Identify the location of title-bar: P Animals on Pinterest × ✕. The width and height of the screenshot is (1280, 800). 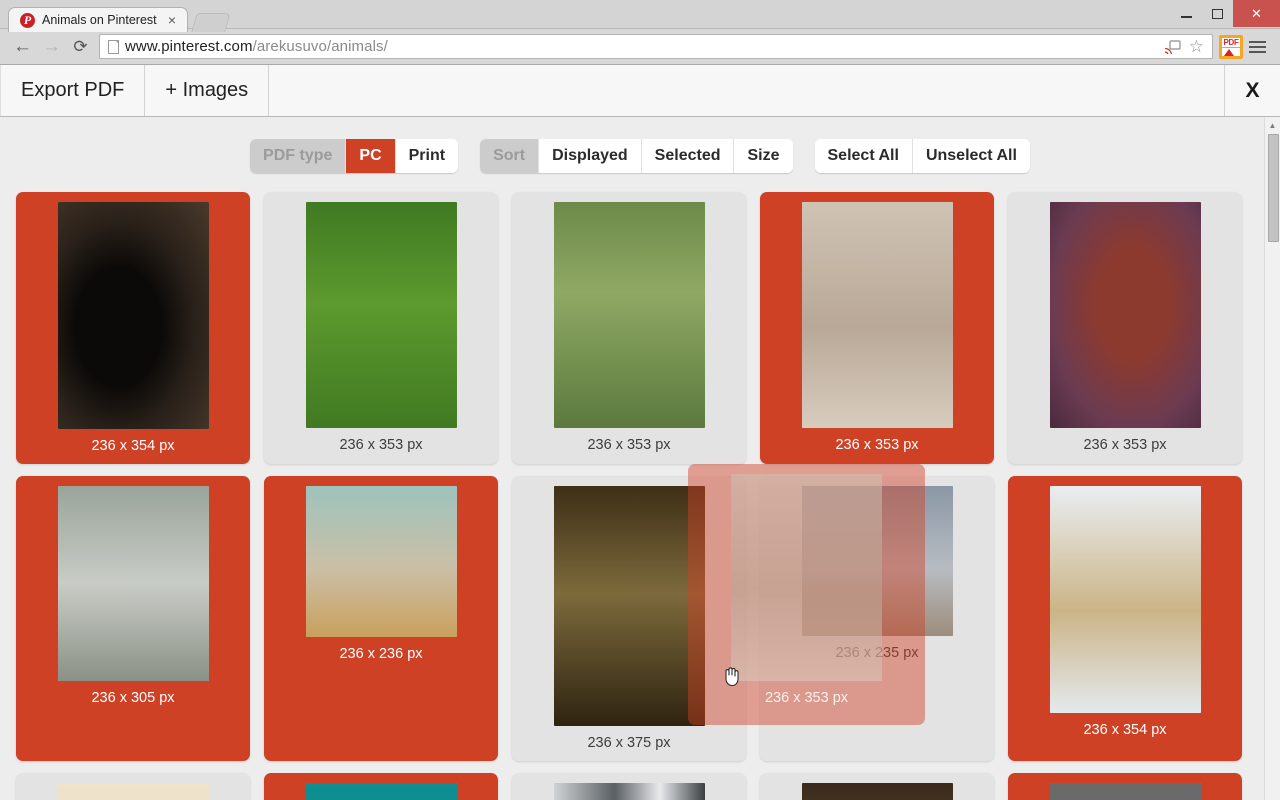
(640, 16).